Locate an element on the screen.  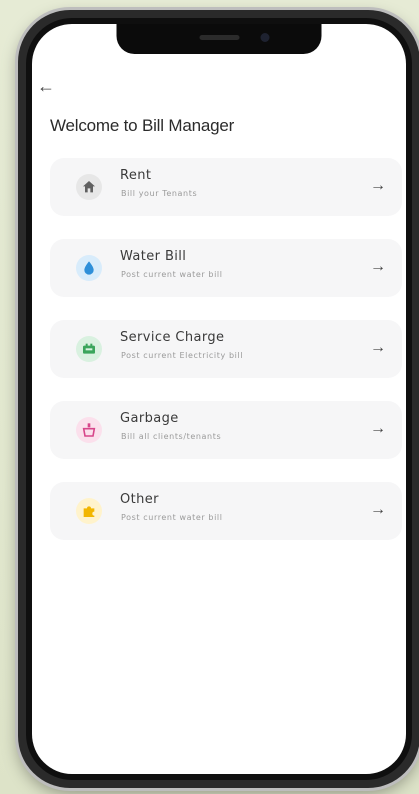
page-title: Welcome to Bill Manager is located at coordinates (142, 125).